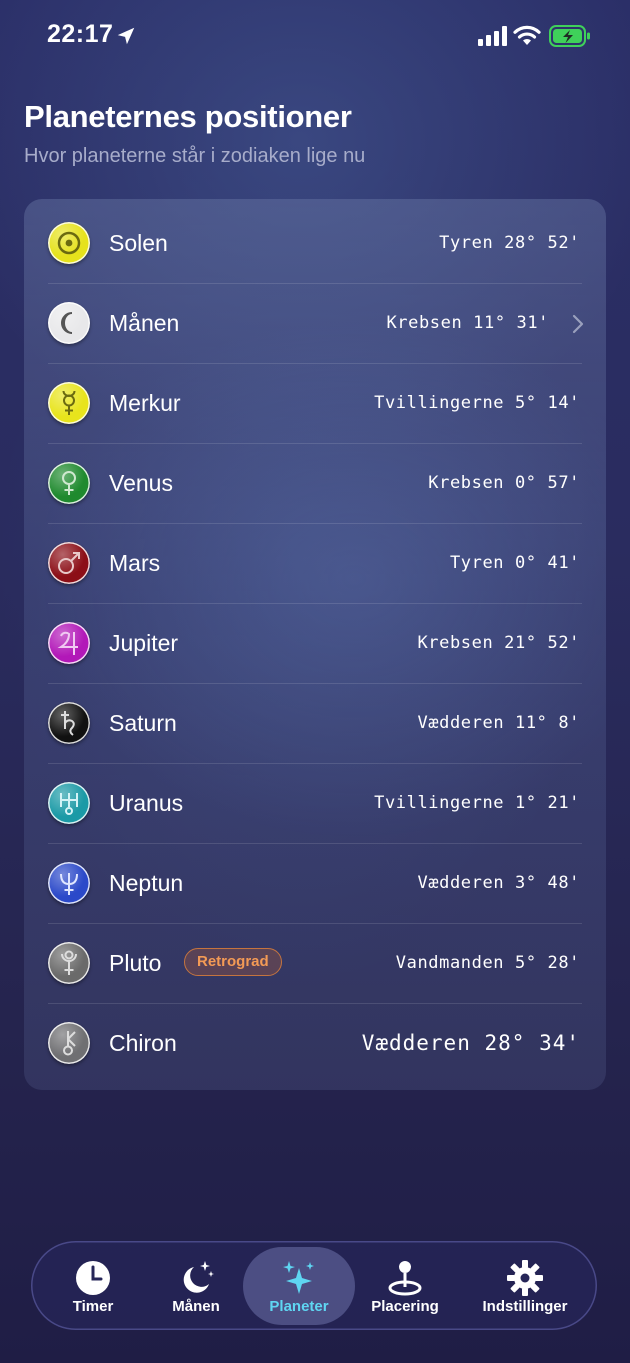 The image size is (630, 1363). Describe the element at coordinates (477, 803) in the screenshot. I see `zodiac-position: Tvillingerne 1° 21'` at that location.